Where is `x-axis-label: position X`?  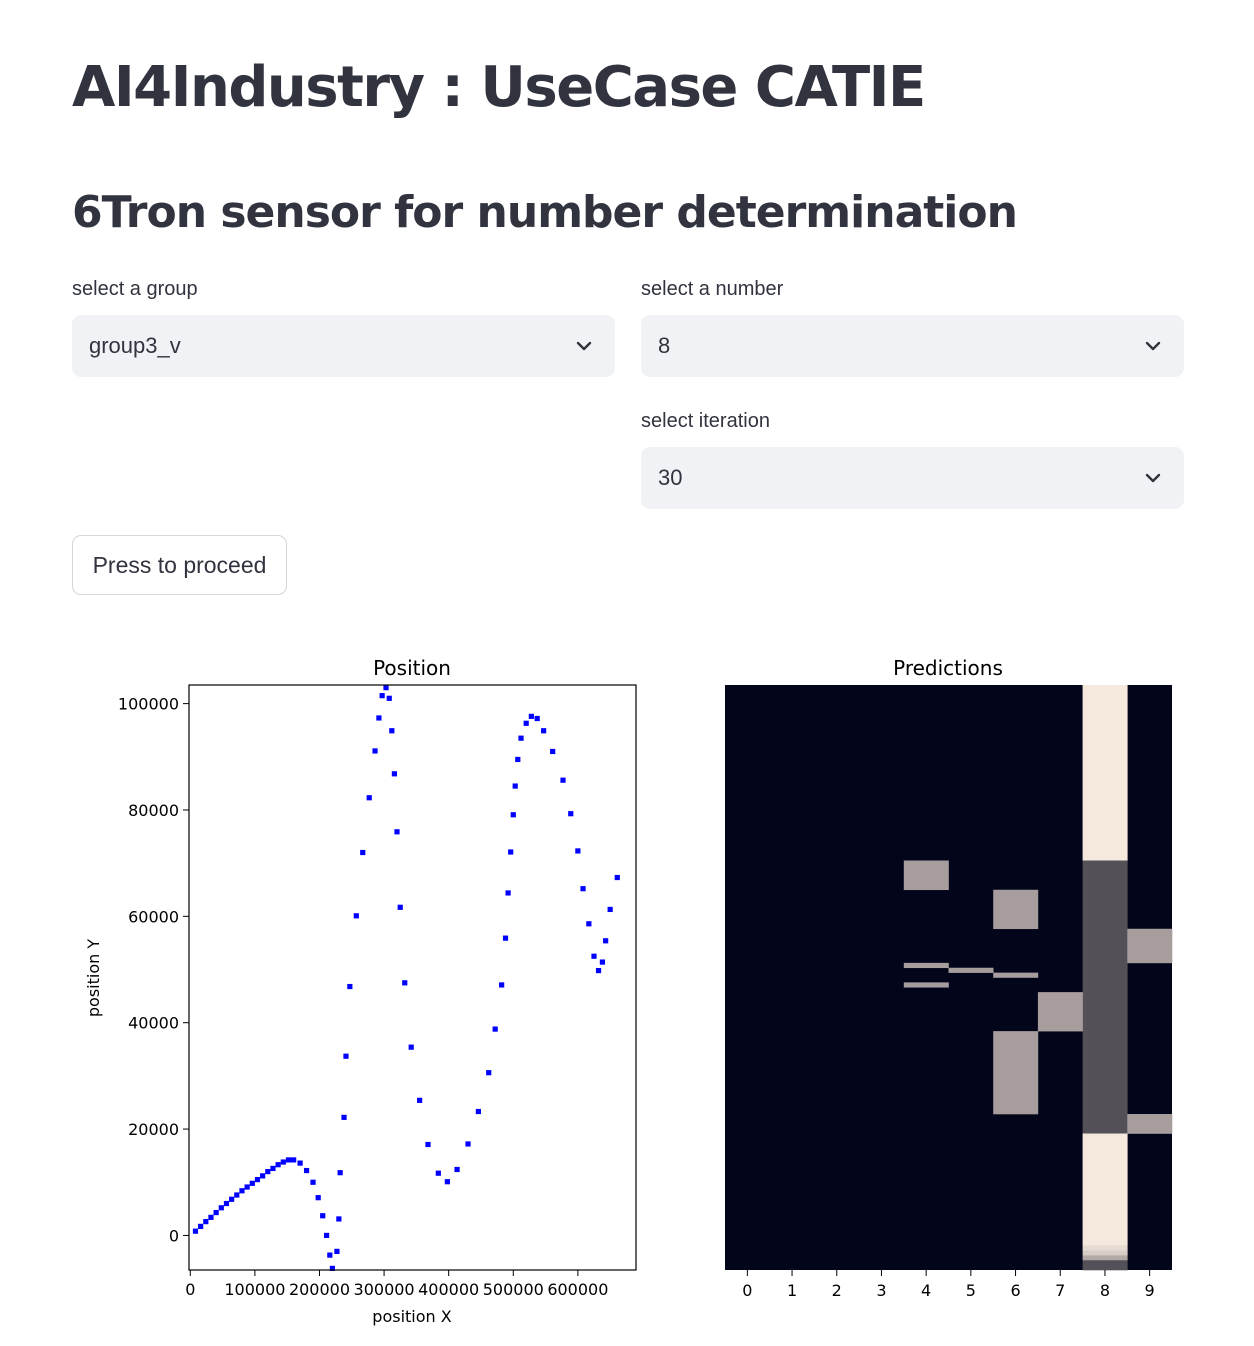 x-axis-label: position X is located at coordinates (411, 1316).